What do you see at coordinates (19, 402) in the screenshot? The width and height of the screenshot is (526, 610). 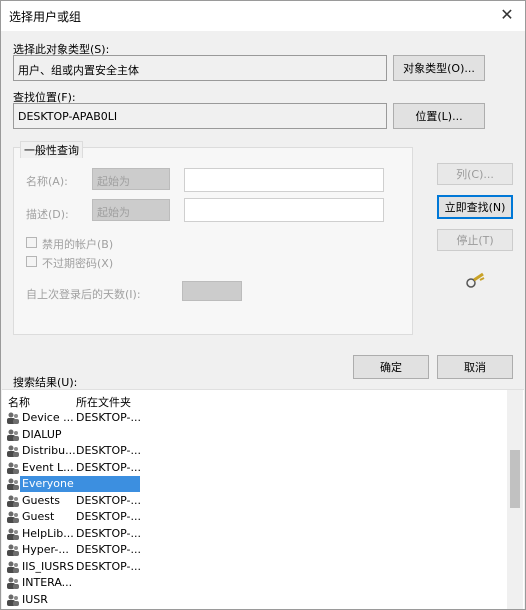 I see `column-header-name: 名称` at bounding box center [19, 402].